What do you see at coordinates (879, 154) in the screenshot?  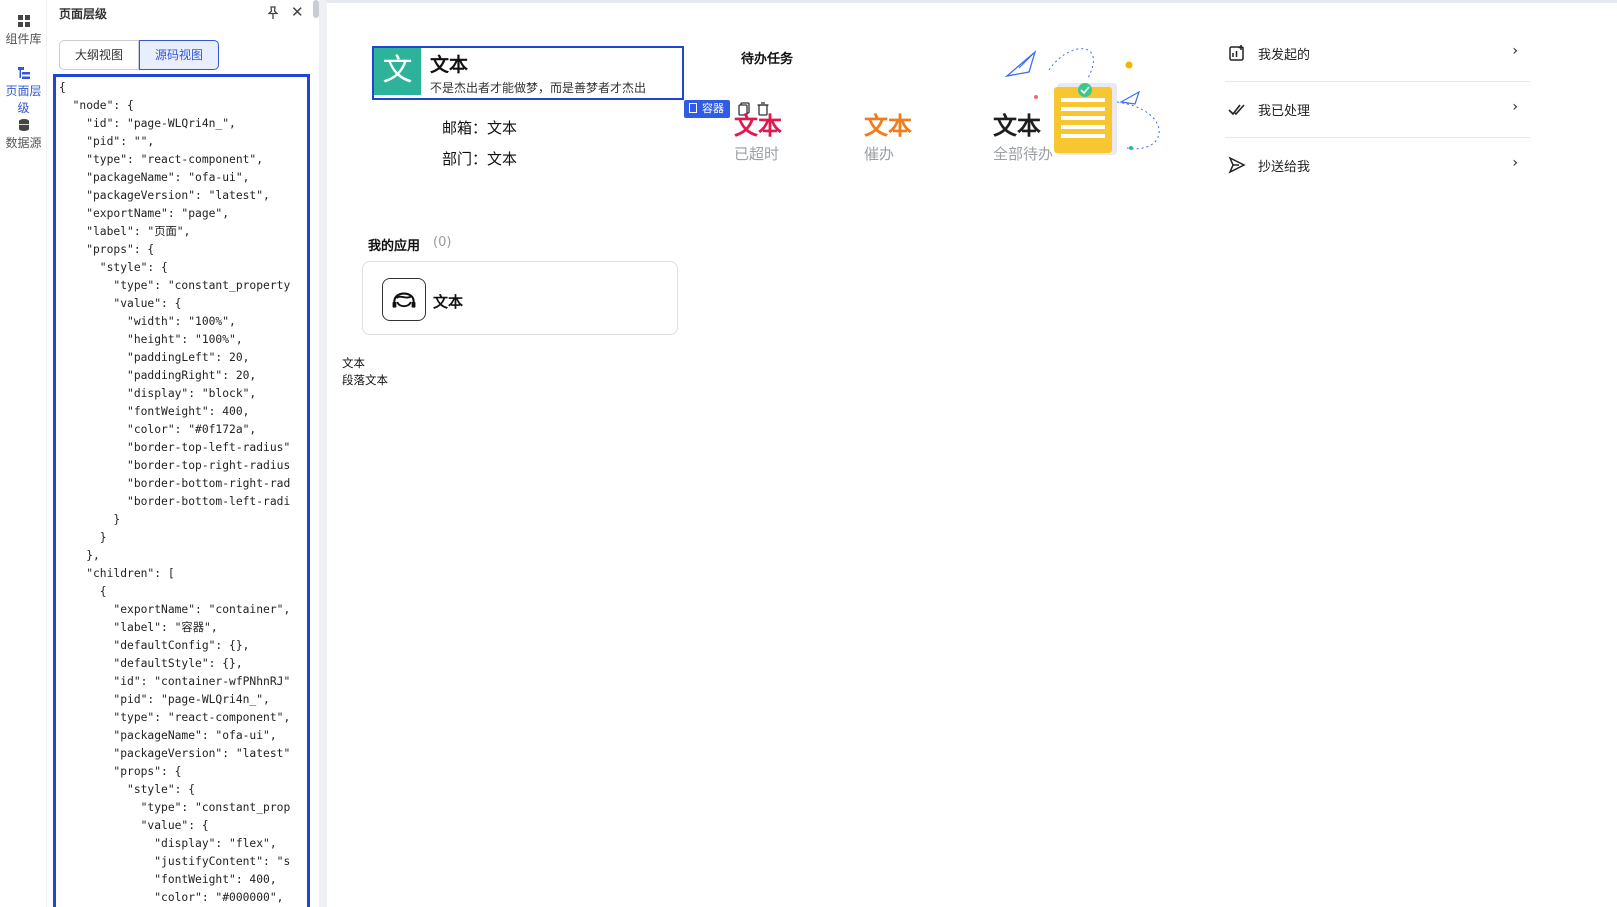 I see `stat-label: 催办` at bounding box center [879, 154].